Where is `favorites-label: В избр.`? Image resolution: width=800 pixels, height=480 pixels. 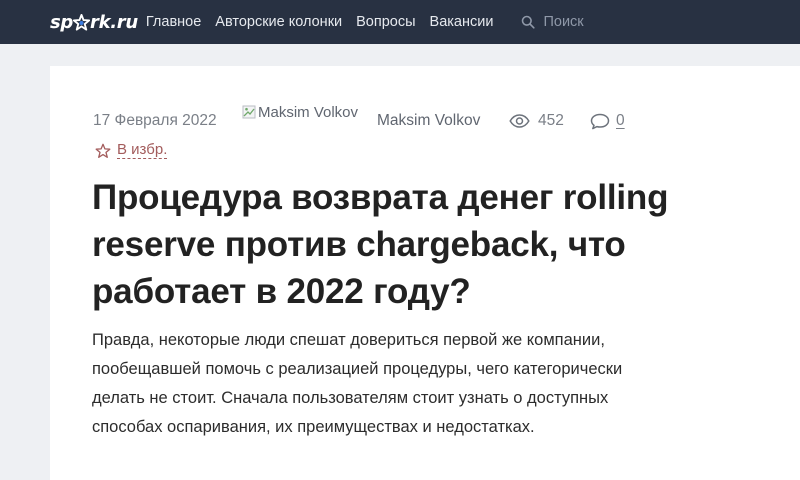 favorites-label: В избр. is located at coordinates (142, 150).